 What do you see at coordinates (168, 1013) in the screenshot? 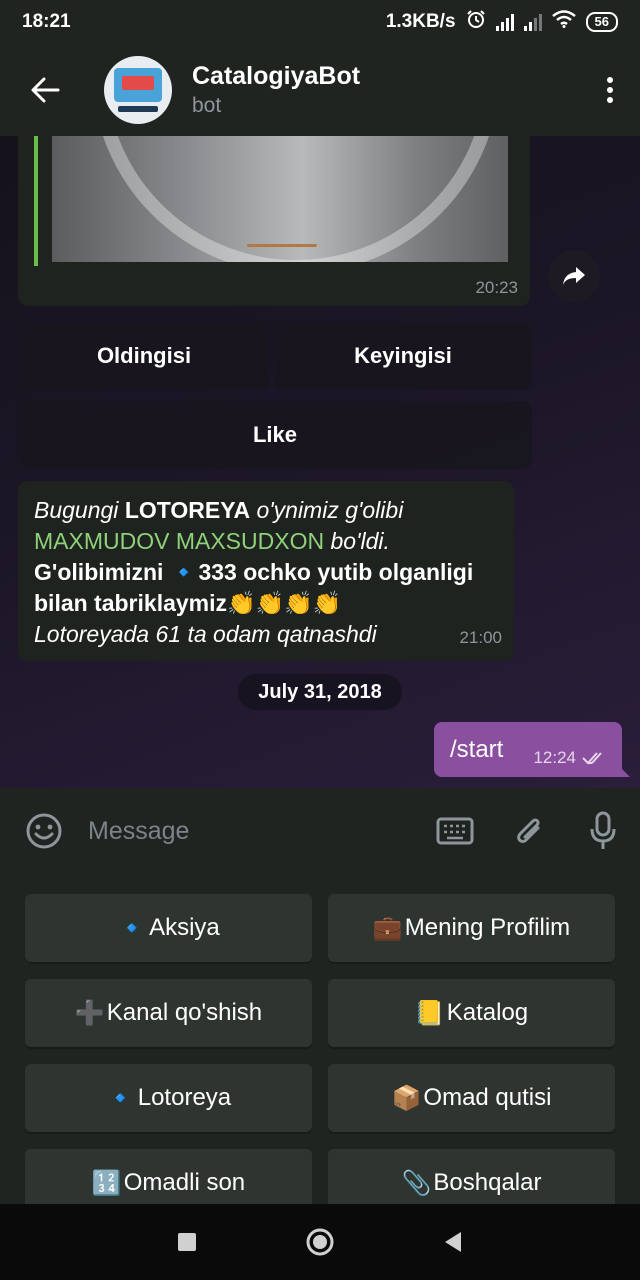
I see `kb-add-channel-button: ➕ Kanal qo'shish` at bounding box center [168, 1013].